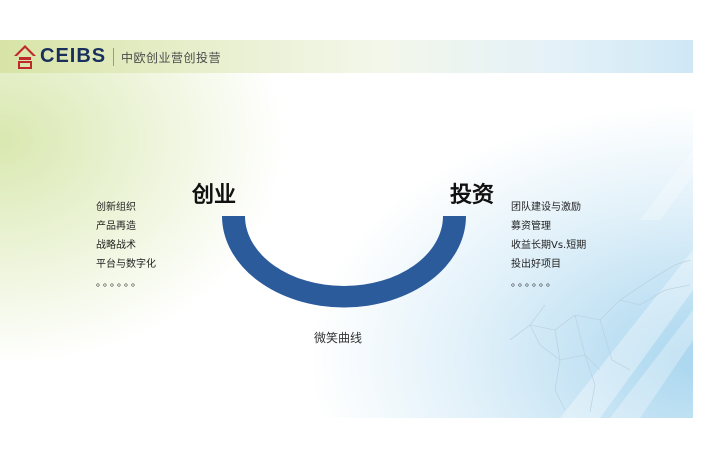 This screenshot has width=720, height=450. I want to click on smile-curve-arc, so click(344, 262).